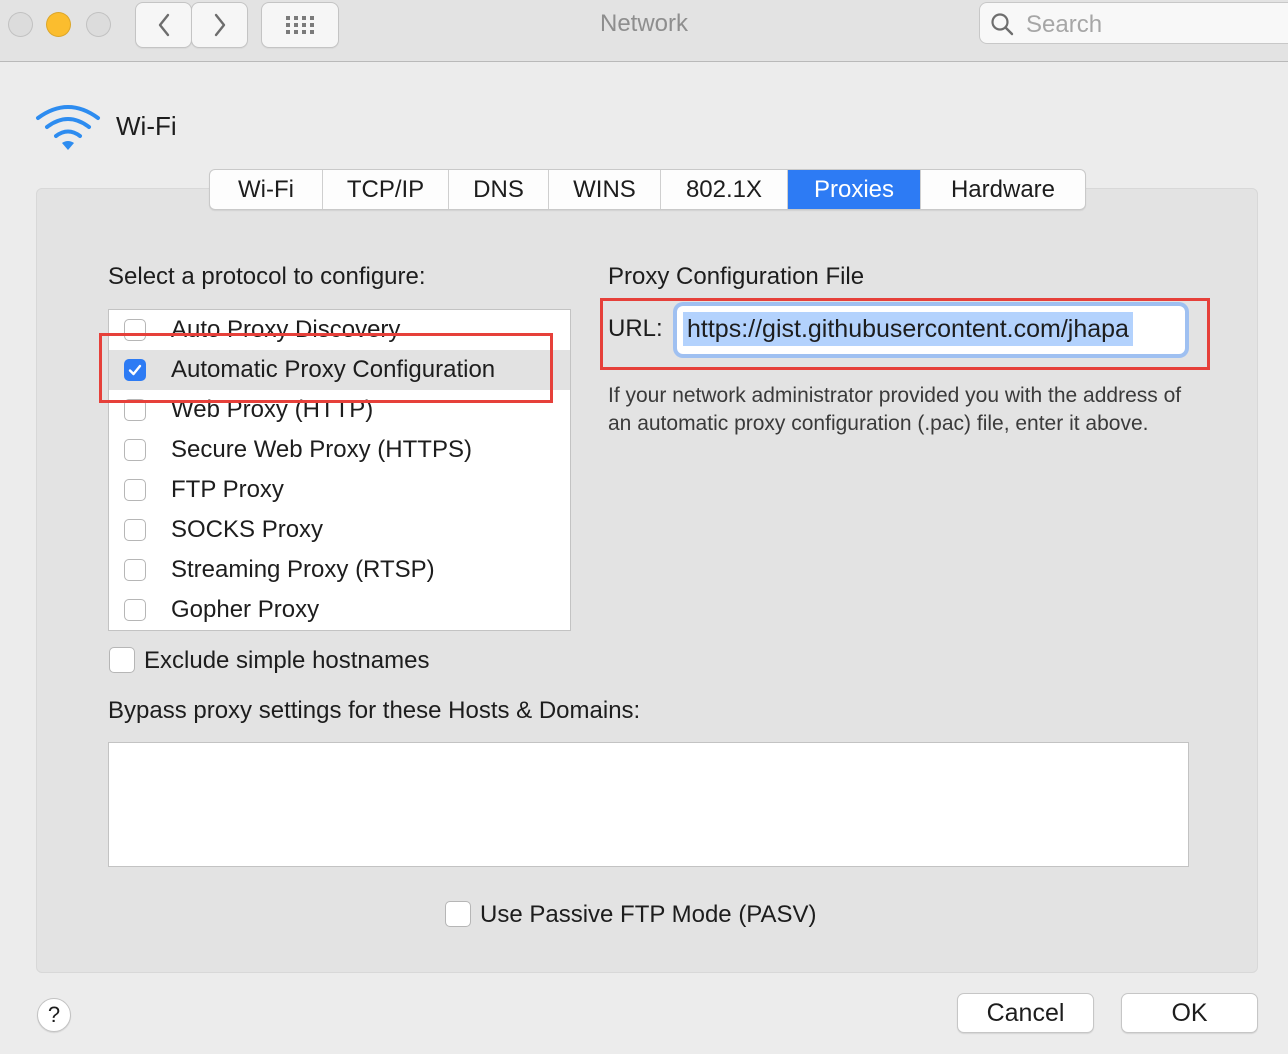  I want to click on bypass-textarea, so click(648, 804).